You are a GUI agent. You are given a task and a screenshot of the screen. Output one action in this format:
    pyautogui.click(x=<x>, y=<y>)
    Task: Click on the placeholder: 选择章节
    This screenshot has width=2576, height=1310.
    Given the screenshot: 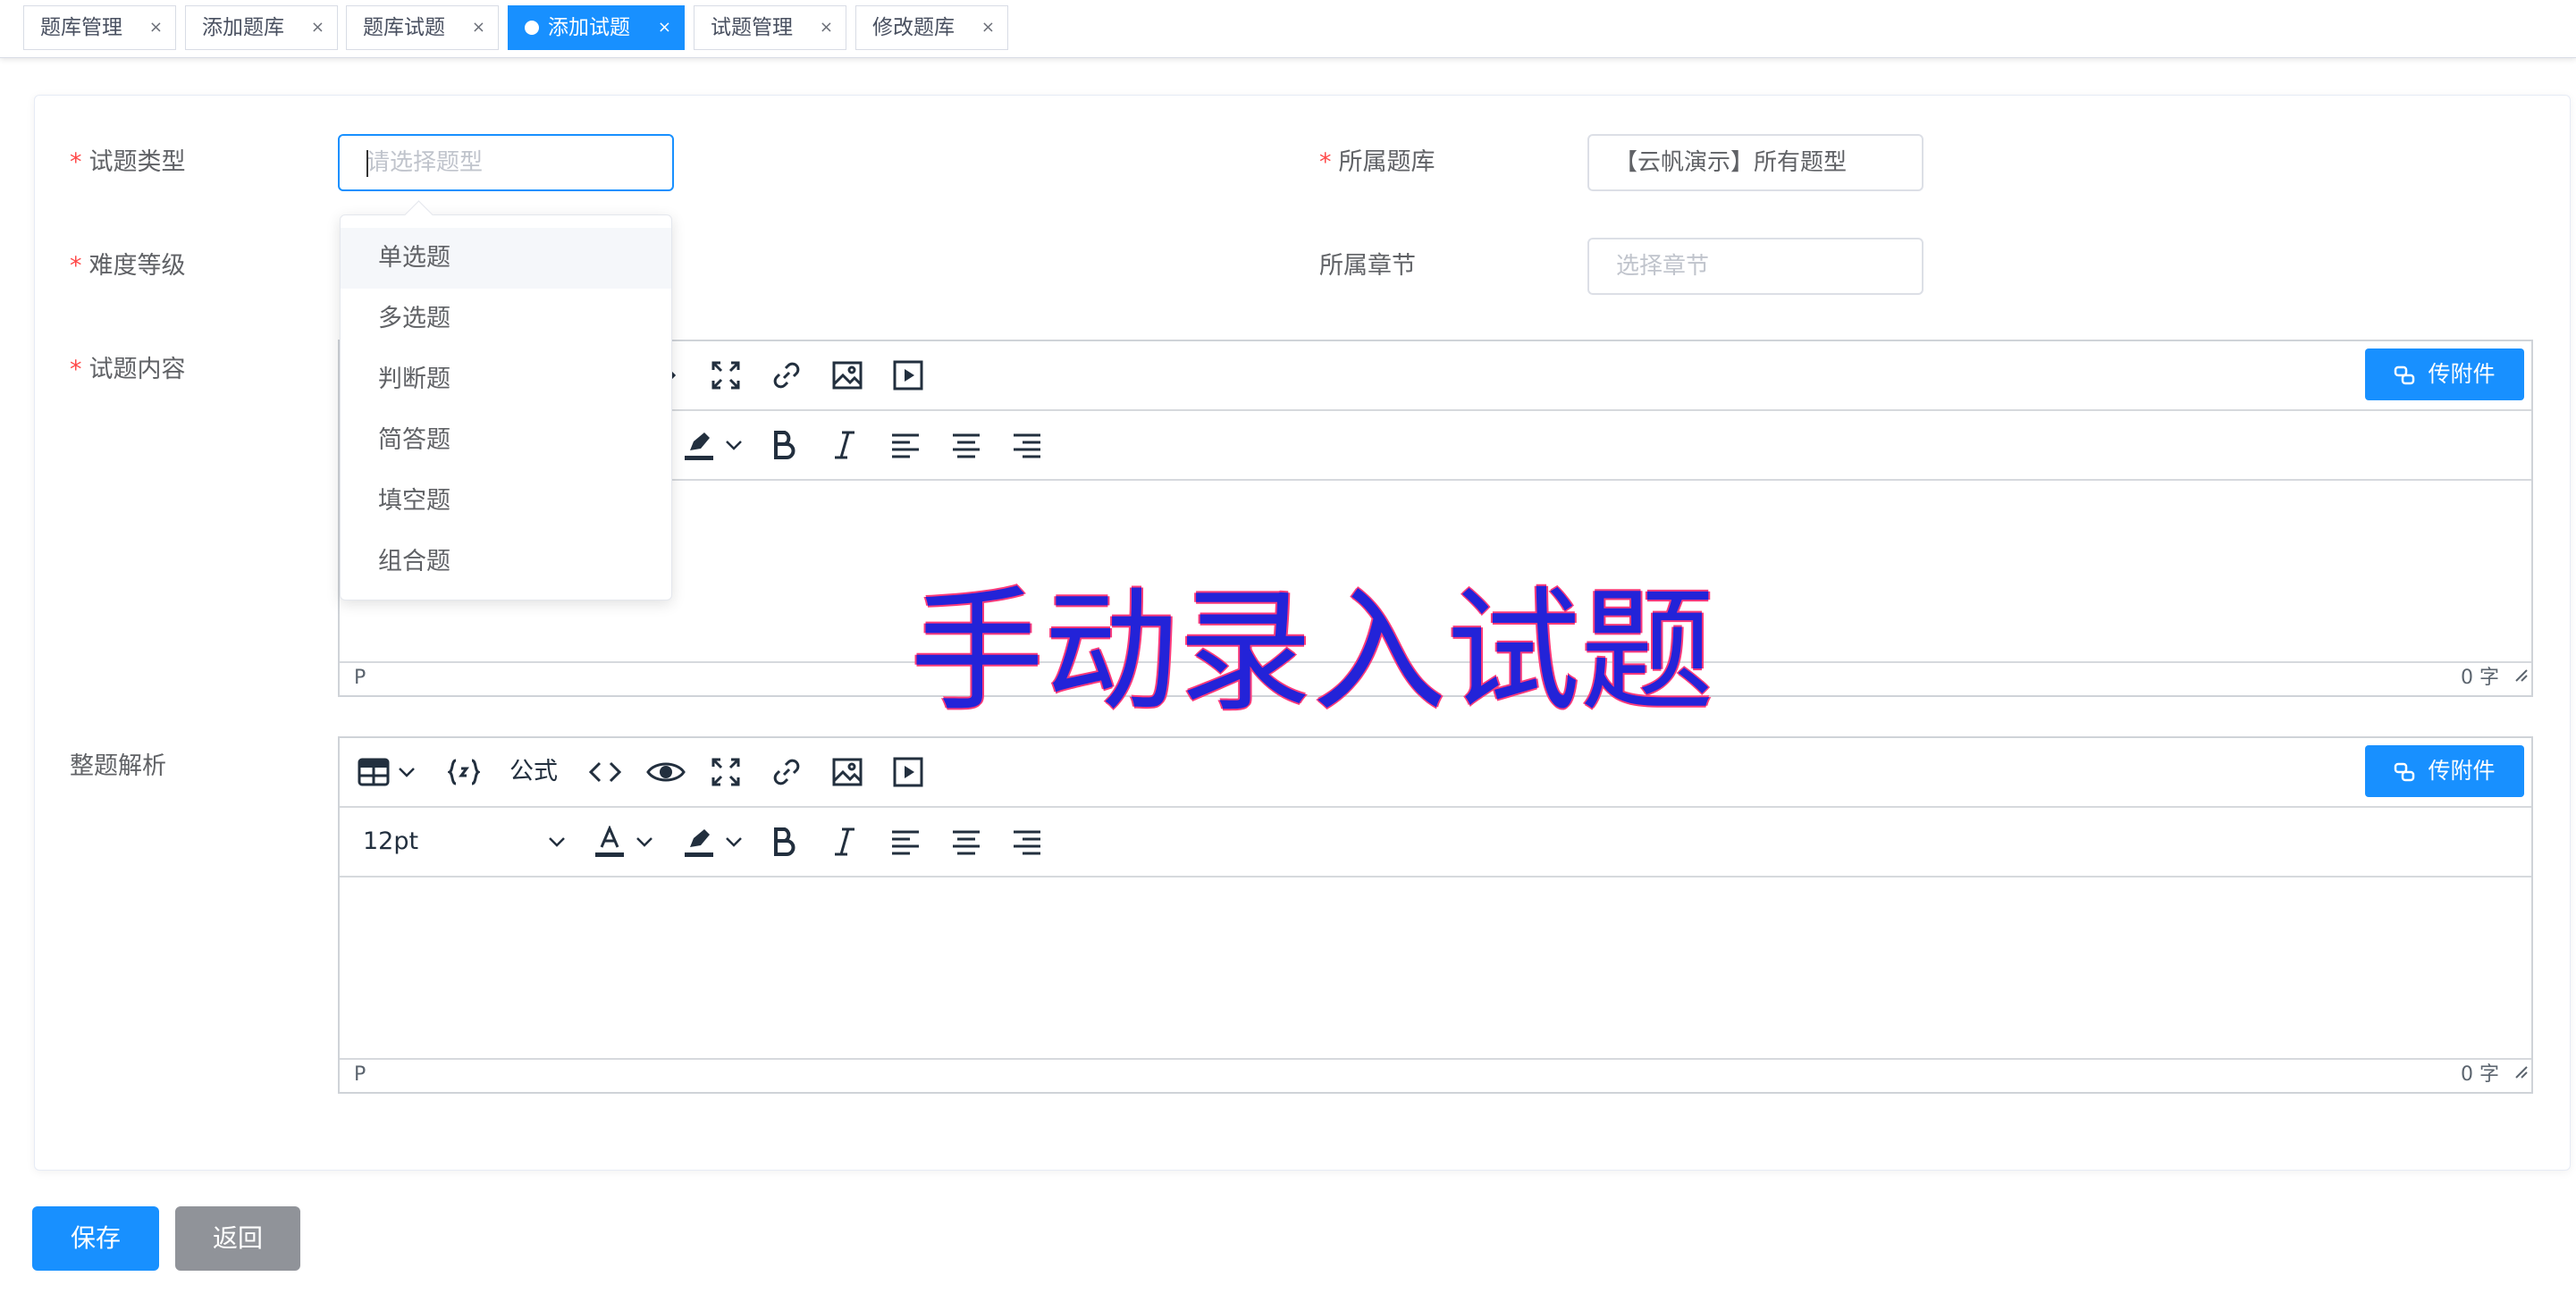 What is the action you would take?
    pyautogui.click(x=1663, y=266)
    